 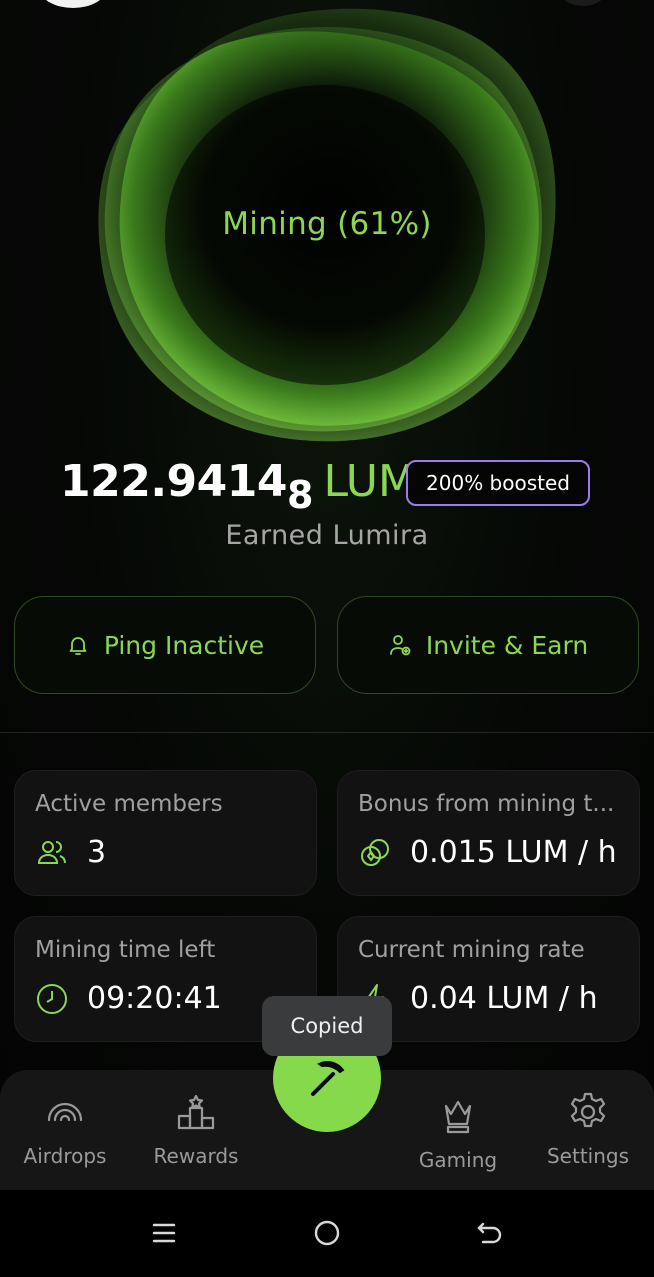 What do you see at coordinates (129, 804) in the screenshot?
I see `stat-label: Active members` at bounding box center [129, 804].